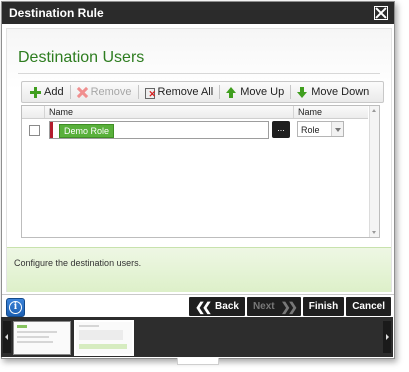 The height and width of the screenshot is (372, 409). I want to click on cancel-button: Cancel, so click(368, 306).